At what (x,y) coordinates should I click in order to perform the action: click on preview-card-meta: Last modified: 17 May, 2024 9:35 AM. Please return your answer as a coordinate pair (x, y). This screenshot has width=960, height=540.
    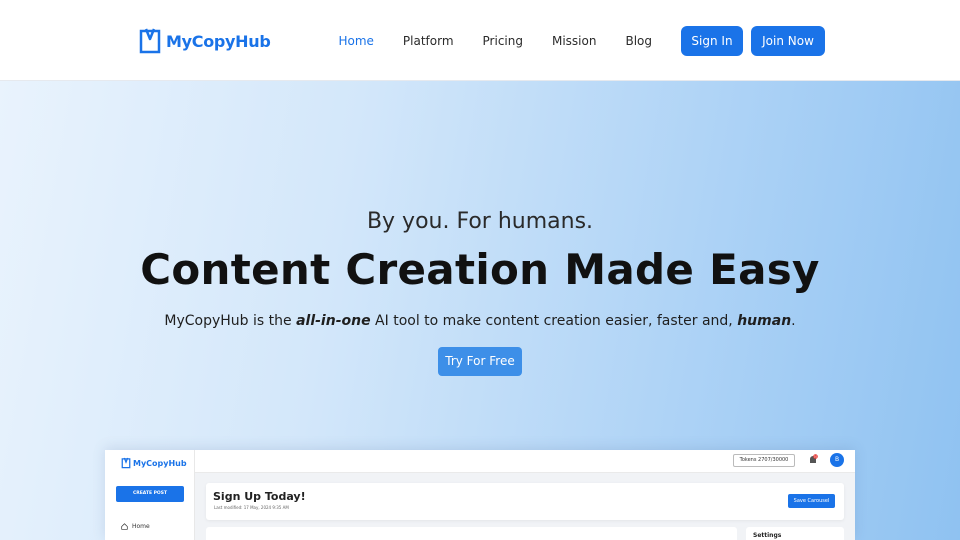
    Looking at the image, I should click on (251, 507).